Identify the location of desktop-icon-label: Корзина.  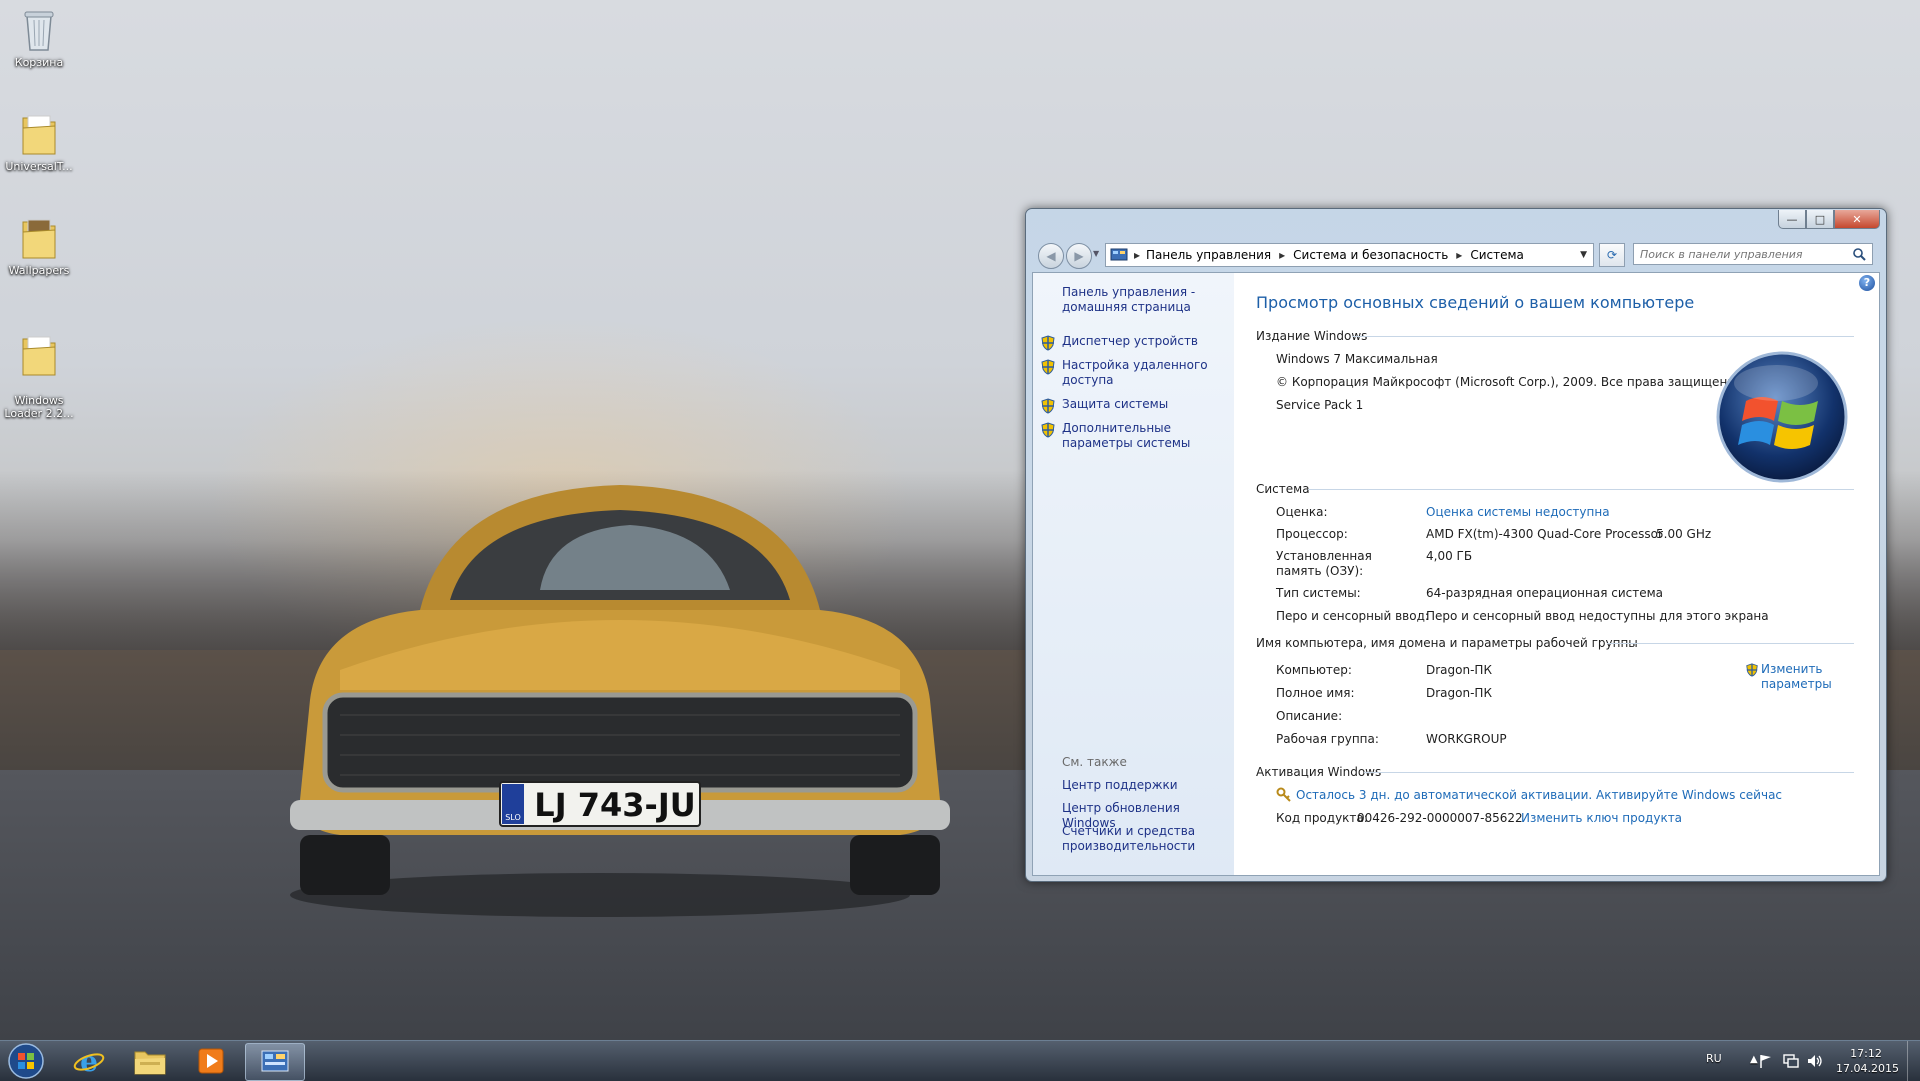
(39, 62).